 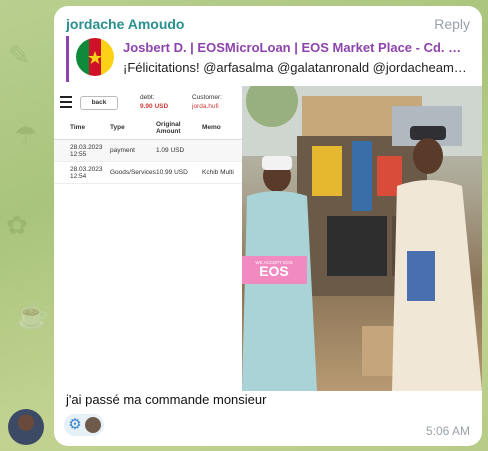 I want to click on message-time: 5:06 AM, so click(x=447, y=431).